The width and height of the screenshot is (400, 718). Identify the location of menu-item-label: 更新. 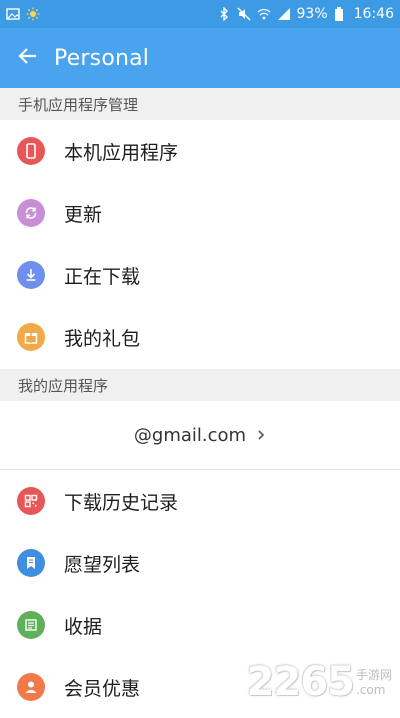
(83, 214).